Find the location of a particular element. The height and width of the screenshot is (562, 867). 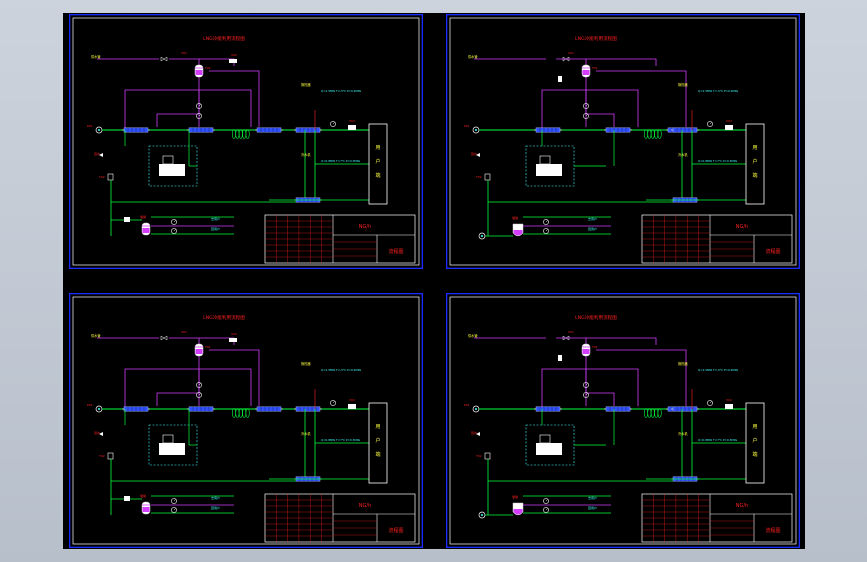

spec-text: Q=1.5MW T=-5℃ P=0.2MPa is located at coordinates (341, 91).